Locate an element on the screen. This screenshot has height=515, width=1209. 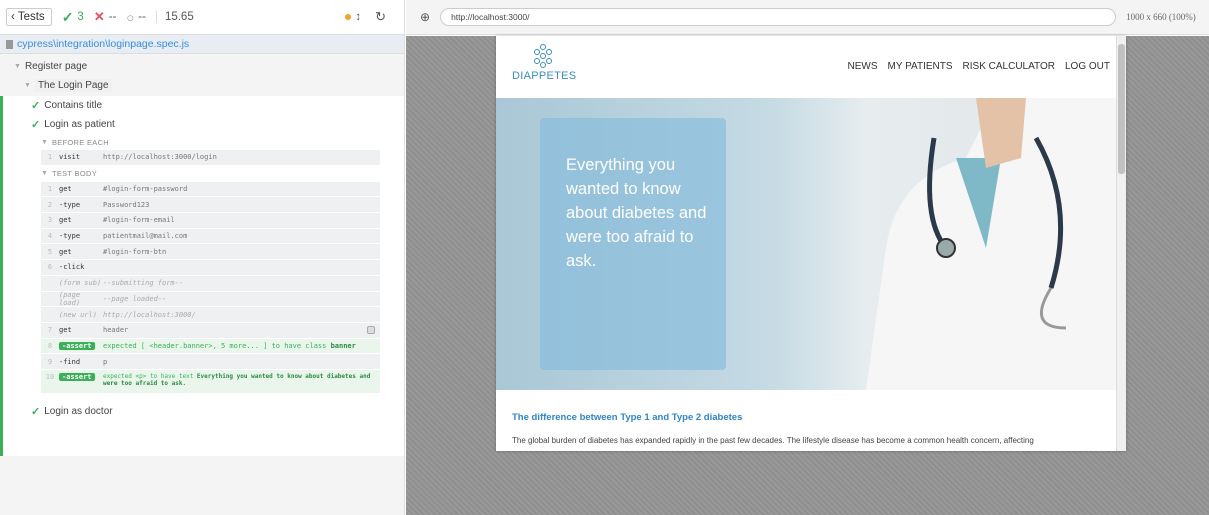
restart-icon: ↻ is located at coordinates (380, 17).